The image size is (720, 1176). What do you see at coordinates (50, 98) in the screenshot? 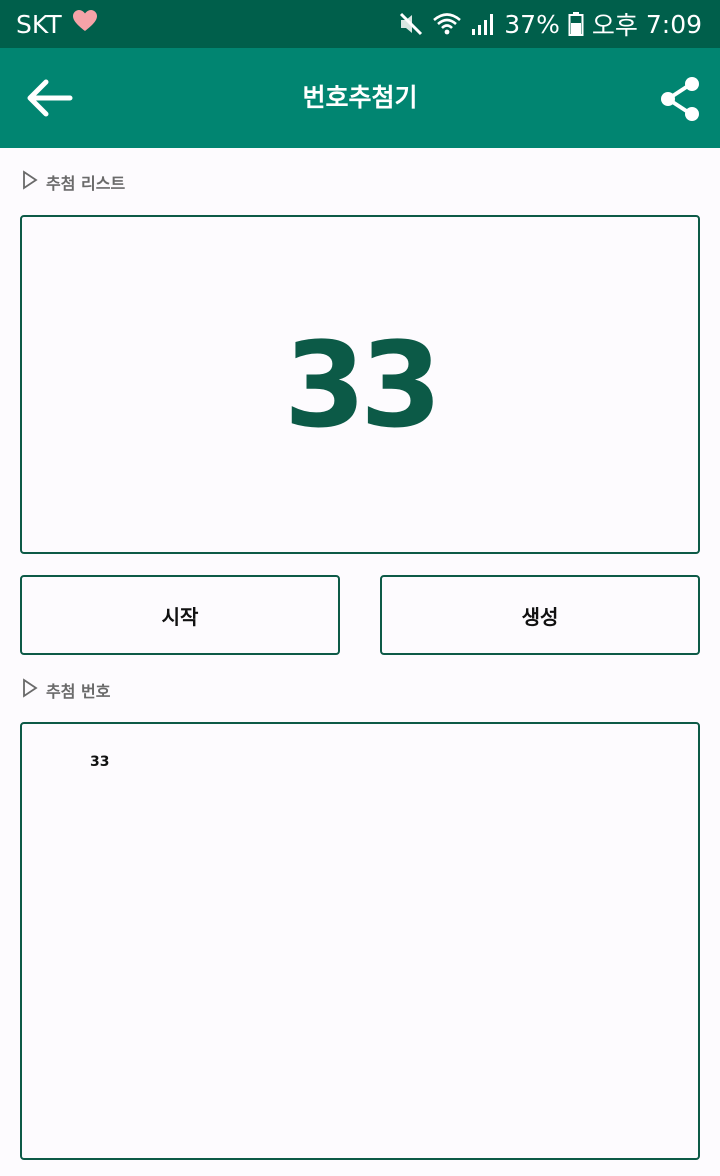
I see `back-arrow-icon` at bounding box center [50, 98].